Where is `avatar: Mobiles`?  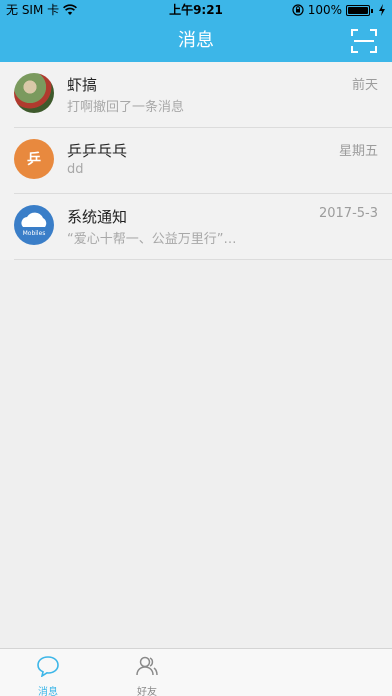
avatar: Mobiles is located at coordinates (34, 225).